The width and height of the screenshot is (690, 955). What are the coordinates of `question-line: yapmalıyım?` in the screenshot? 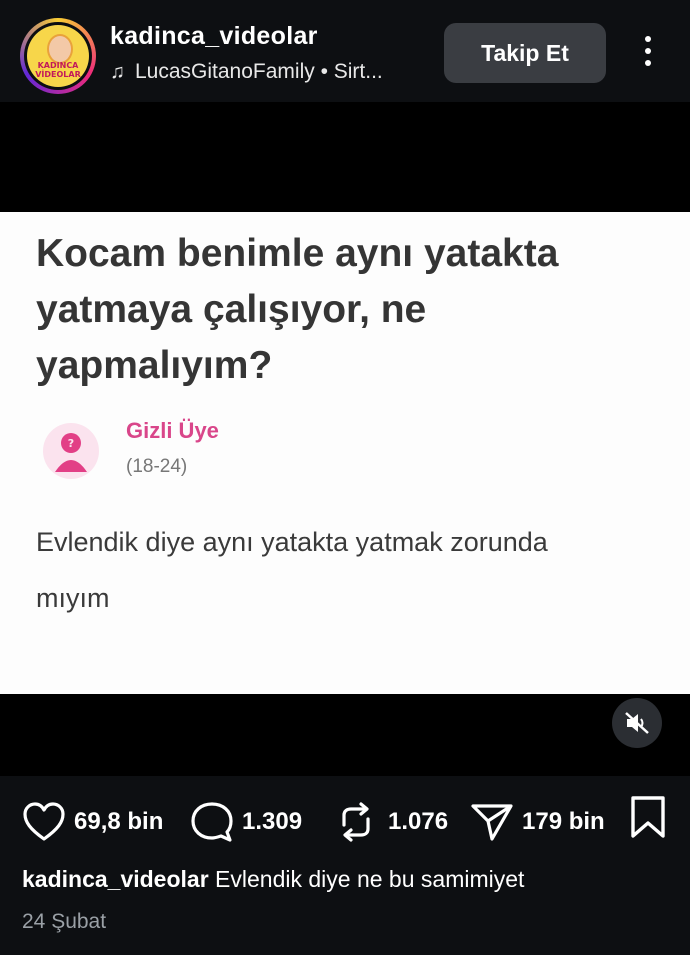 It's located at (154, 365).